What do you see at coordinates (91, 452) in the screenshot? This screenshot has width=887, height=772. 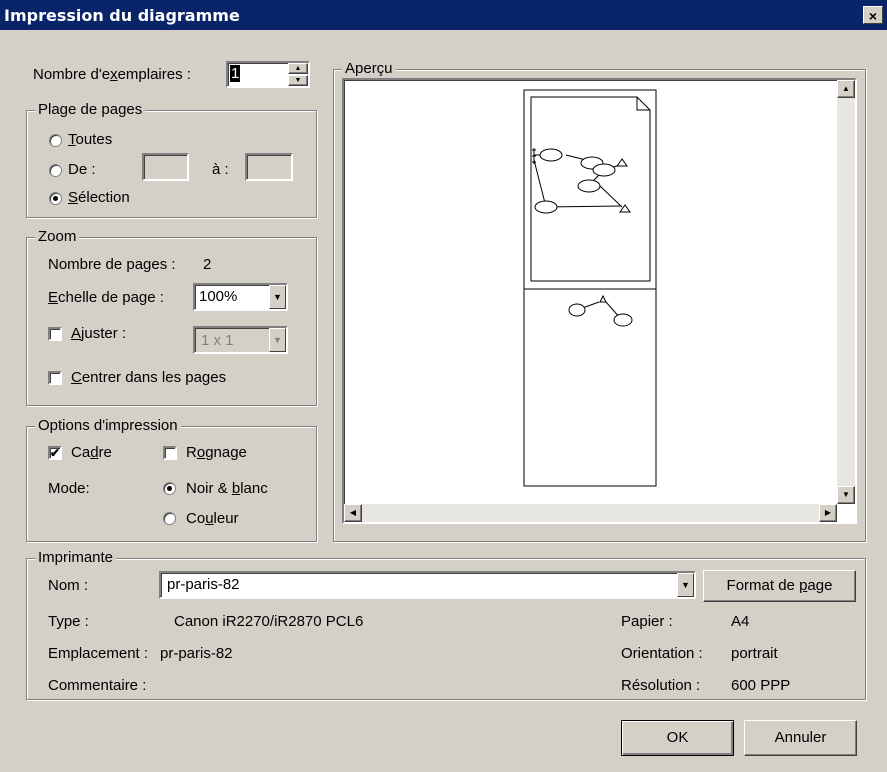 I see `frame-label: Cadre` at bounding box center [91, 452].